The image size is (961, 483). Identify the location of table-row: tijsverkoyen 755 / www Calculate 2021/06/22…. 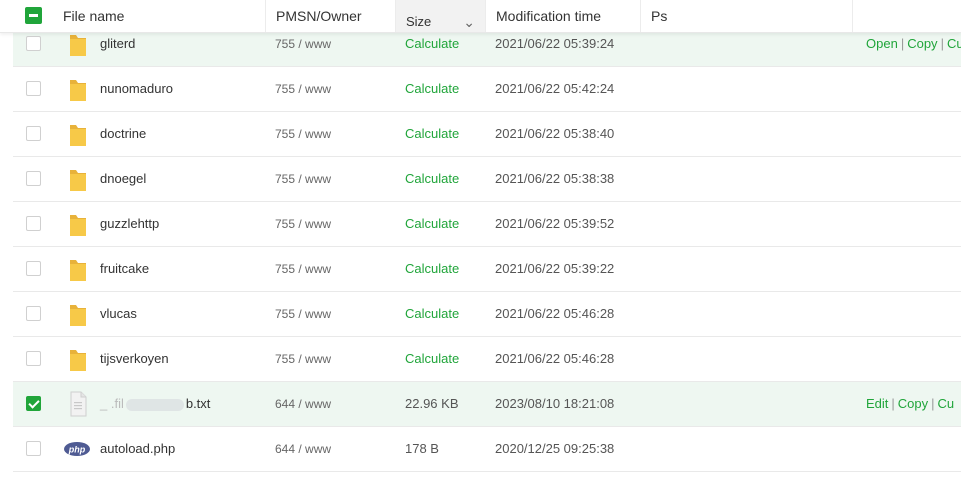
(487, 359).